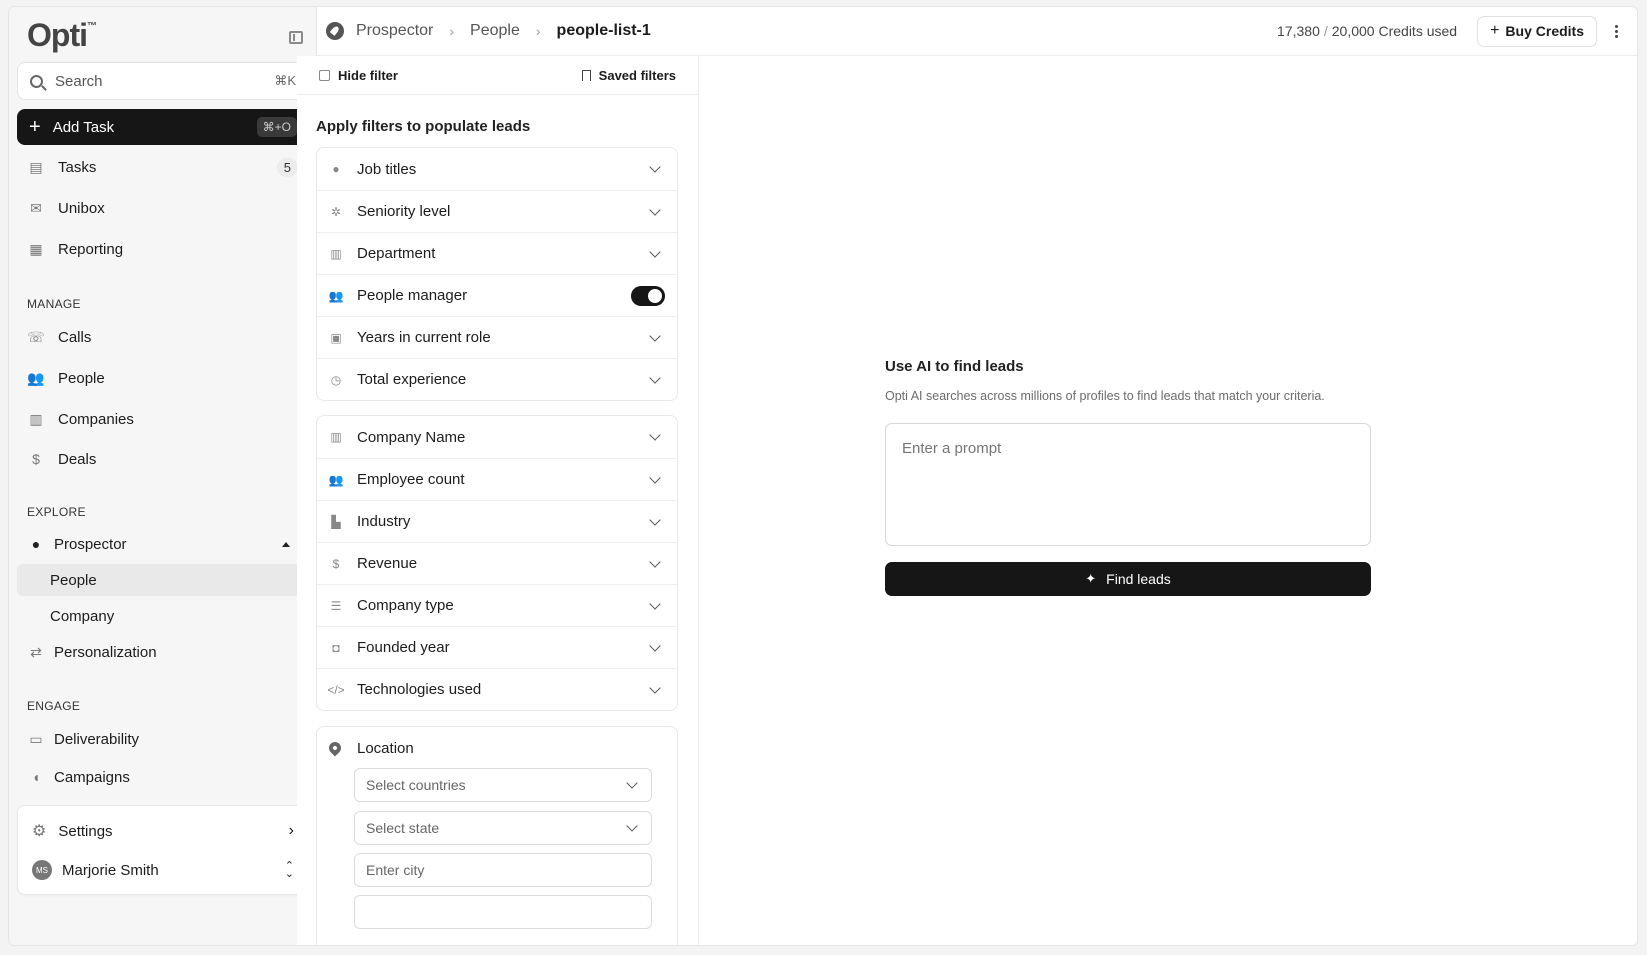 This screenshot has width=1647, height=955. I want to click on credits-usage: 17,380/20,000 Credits used, so click(1367, 31).